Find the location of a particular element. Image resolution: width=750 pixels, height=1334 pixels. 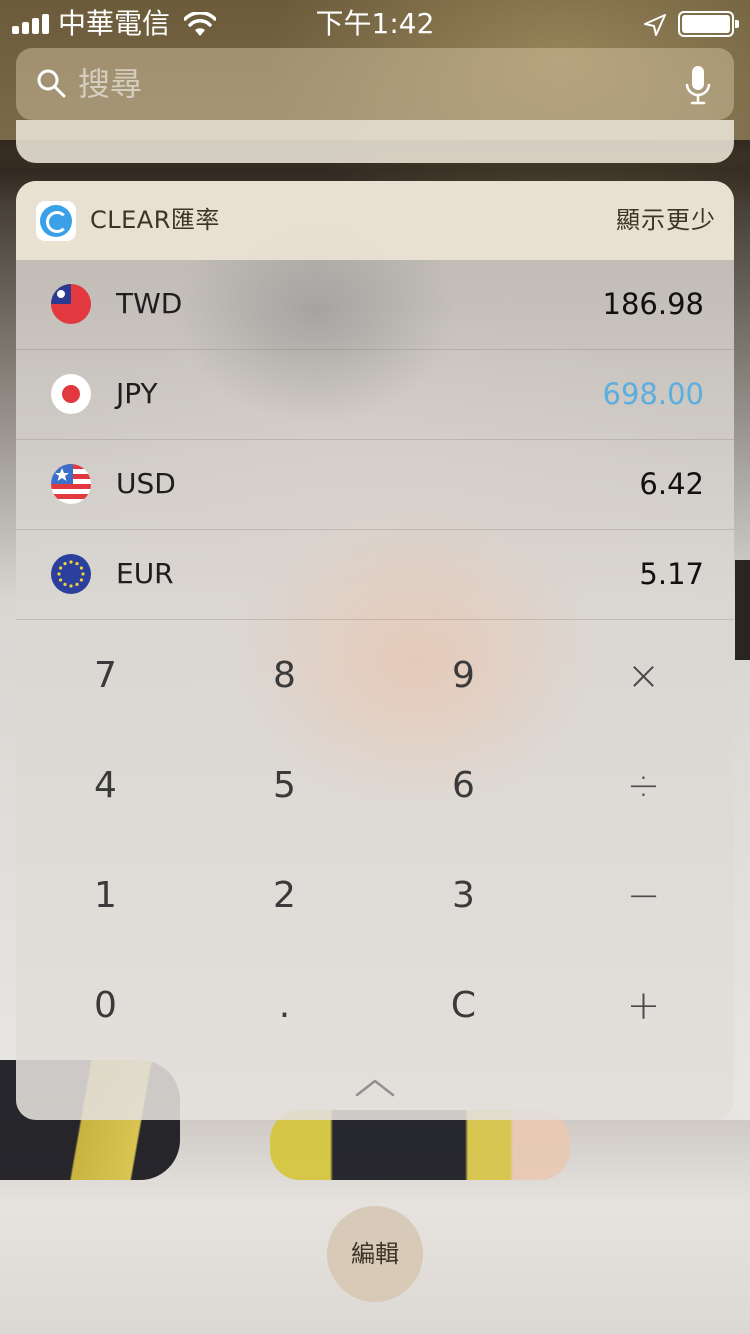

widget-header: CLEAR匯率 顯示更少 is located at coordinates (375, 220).